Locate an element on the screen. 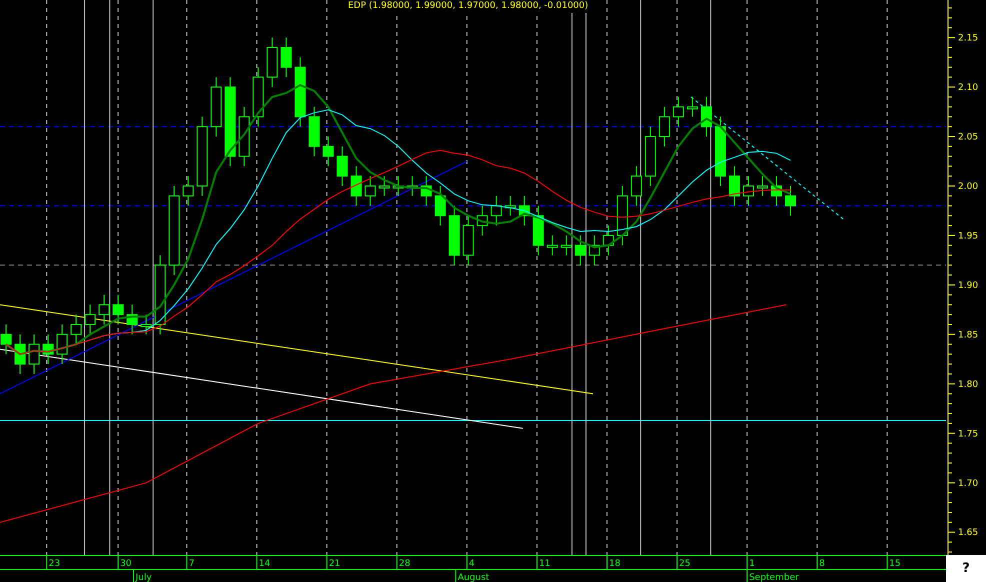 This screenshot has width=986, height=582. month-label: September is located at coordinates (774, 577).